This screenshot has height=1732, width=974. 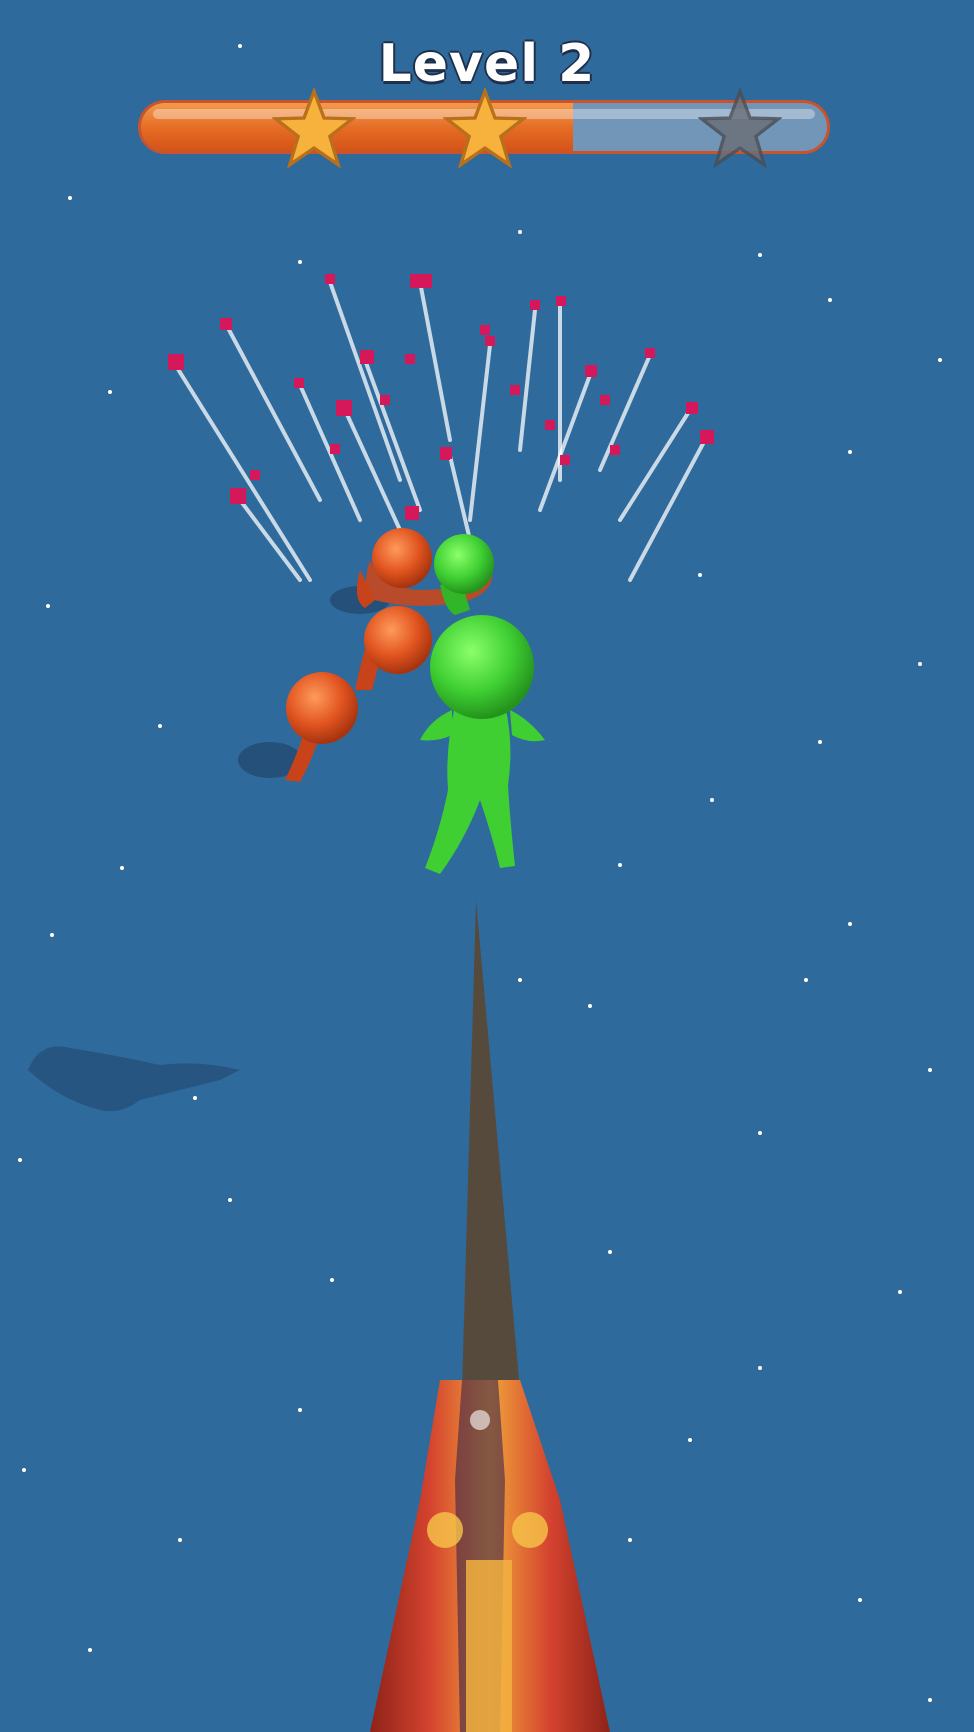 What do you see at coordinates (490, 1556) in the screenshot?
I see `spear-launcher` at bounding box center [490, 1556].